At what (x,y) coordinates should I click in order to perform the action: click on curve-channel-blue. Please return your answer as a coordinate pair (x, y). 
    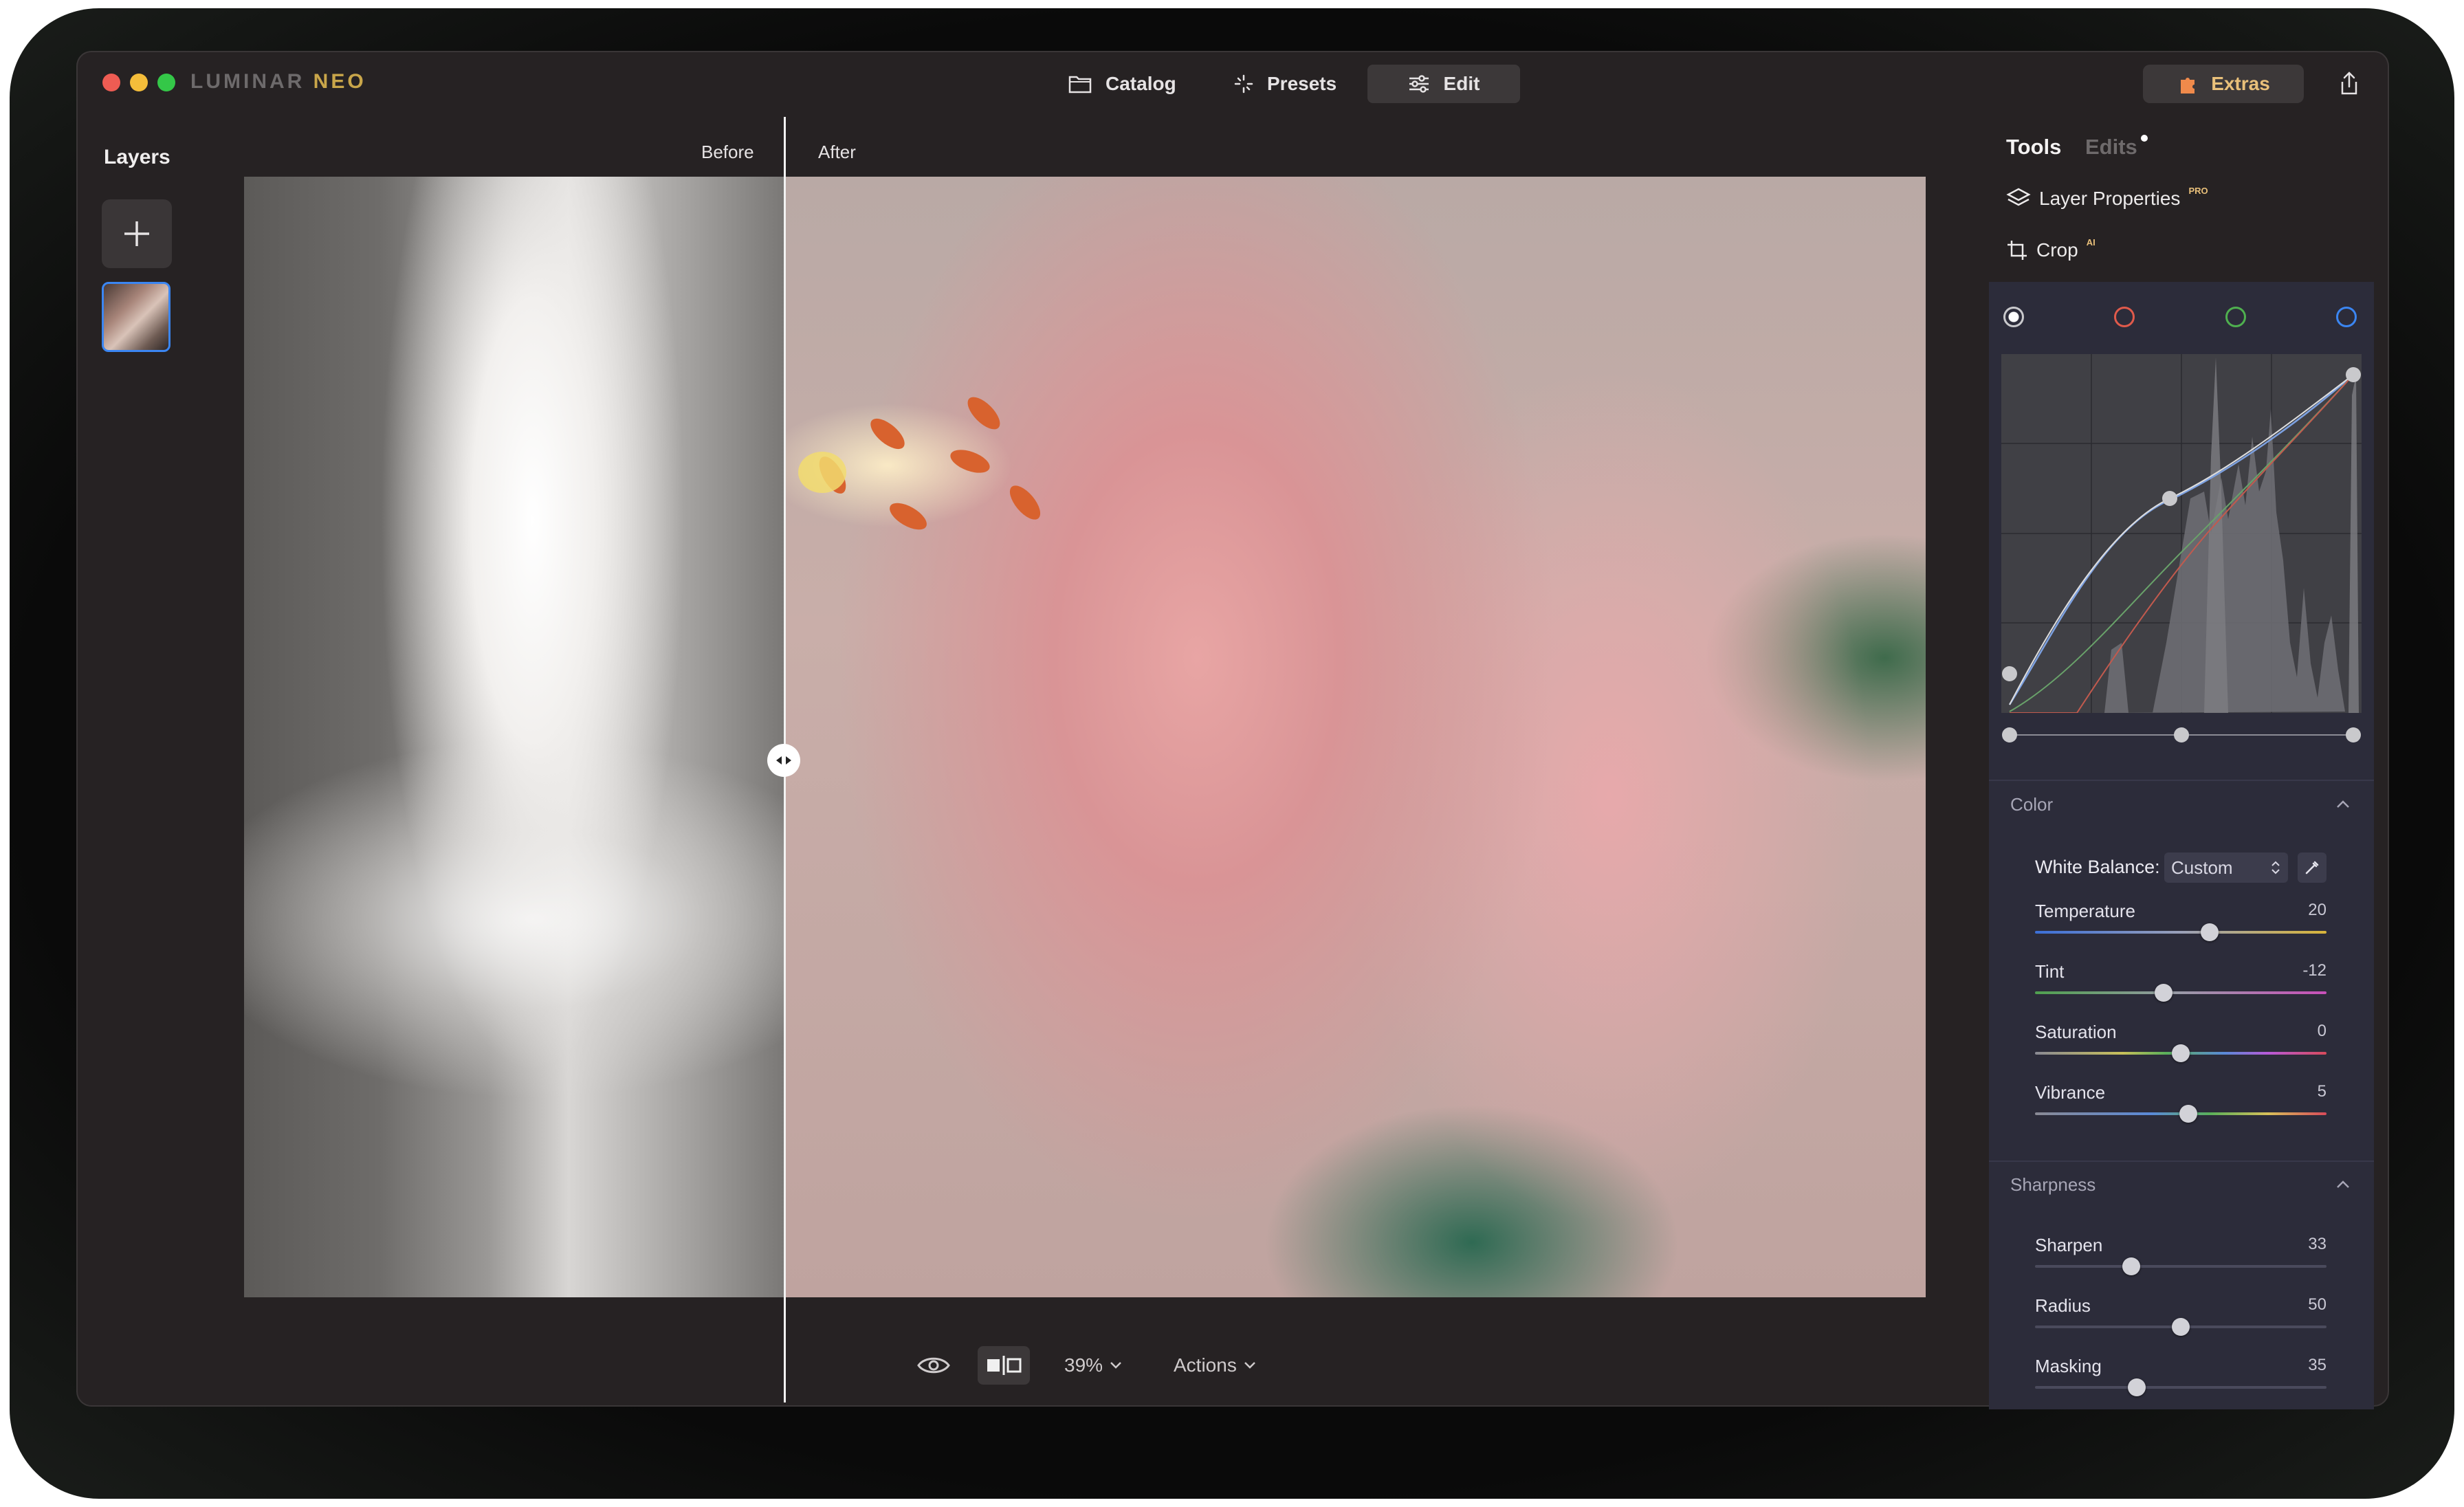
    Looking at the image, I should click on (2346, 317).